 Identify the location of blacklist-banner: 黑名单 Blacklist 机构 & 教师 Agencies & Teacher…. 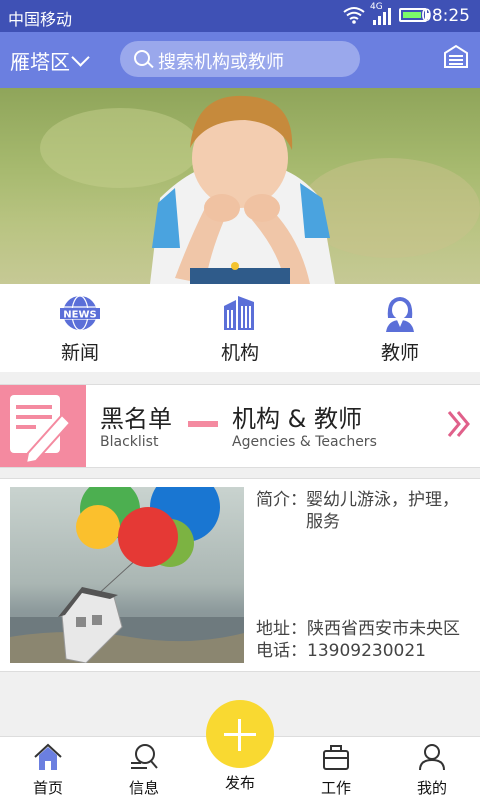
(240, 426).